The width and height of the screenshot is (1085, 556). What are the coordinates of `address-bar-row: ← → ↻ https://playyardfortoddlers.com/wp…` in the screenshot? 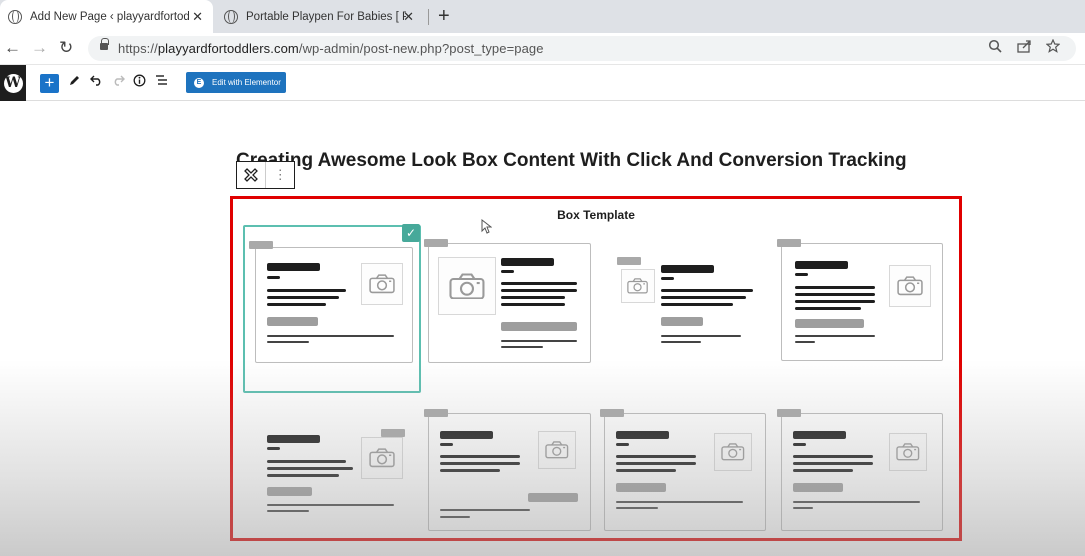 It's located at (542, 49).